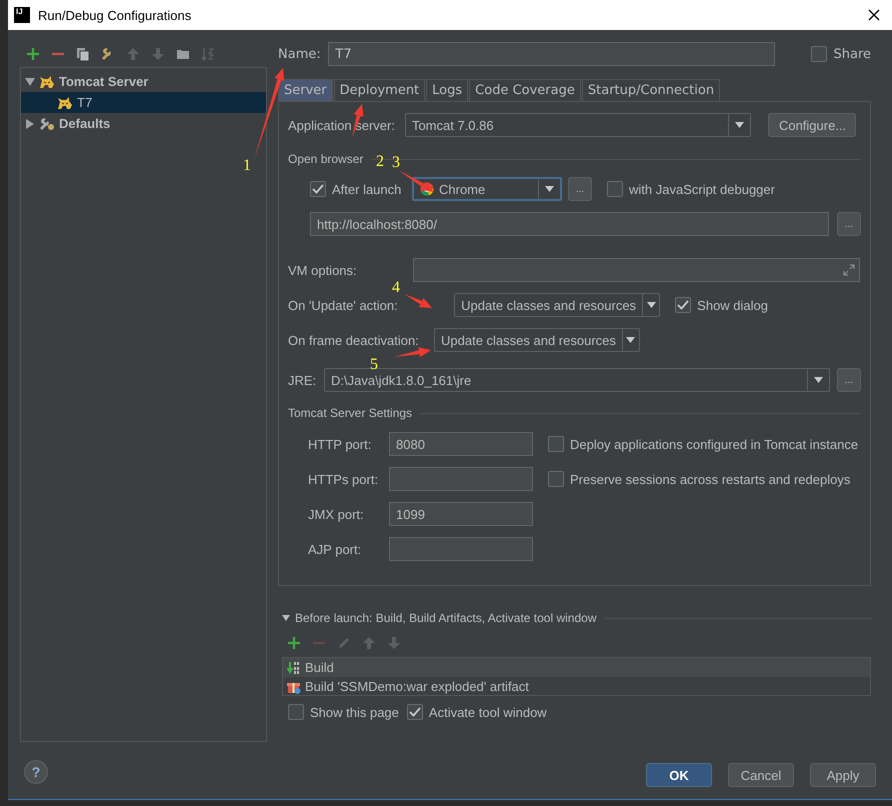 This screenshot has width=892, height=806. Describe the element at coordinates (83, 54) in the screenshot. I see `copy-icon` at that location.